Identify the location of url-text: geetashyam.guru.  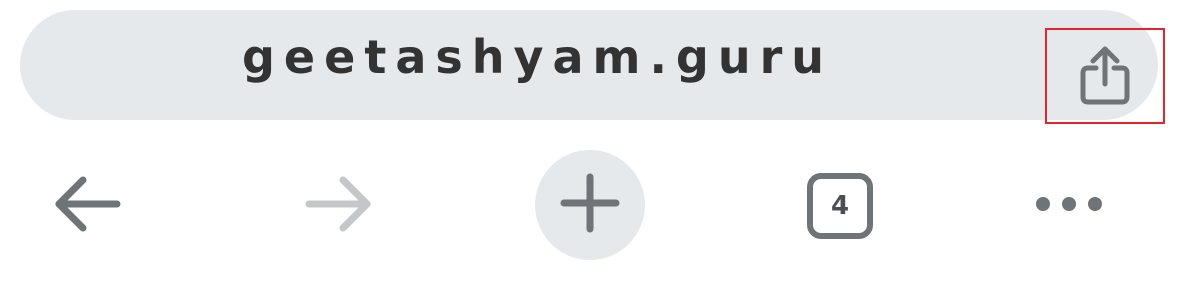
(537, 57).